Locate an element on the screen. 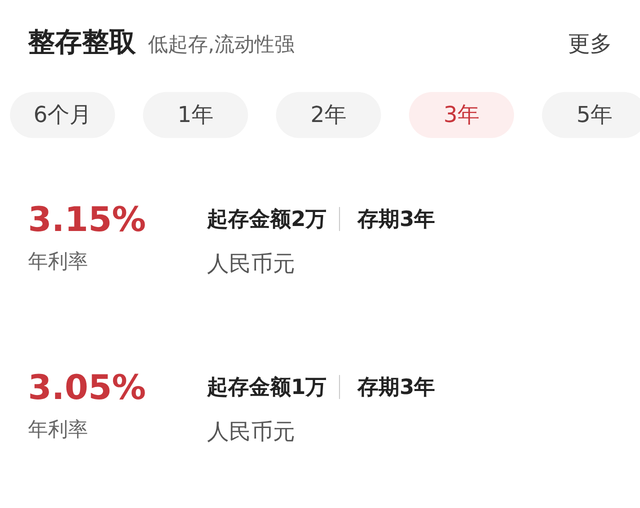  section-title: 整存整取 is located at coordinates (82, 43).